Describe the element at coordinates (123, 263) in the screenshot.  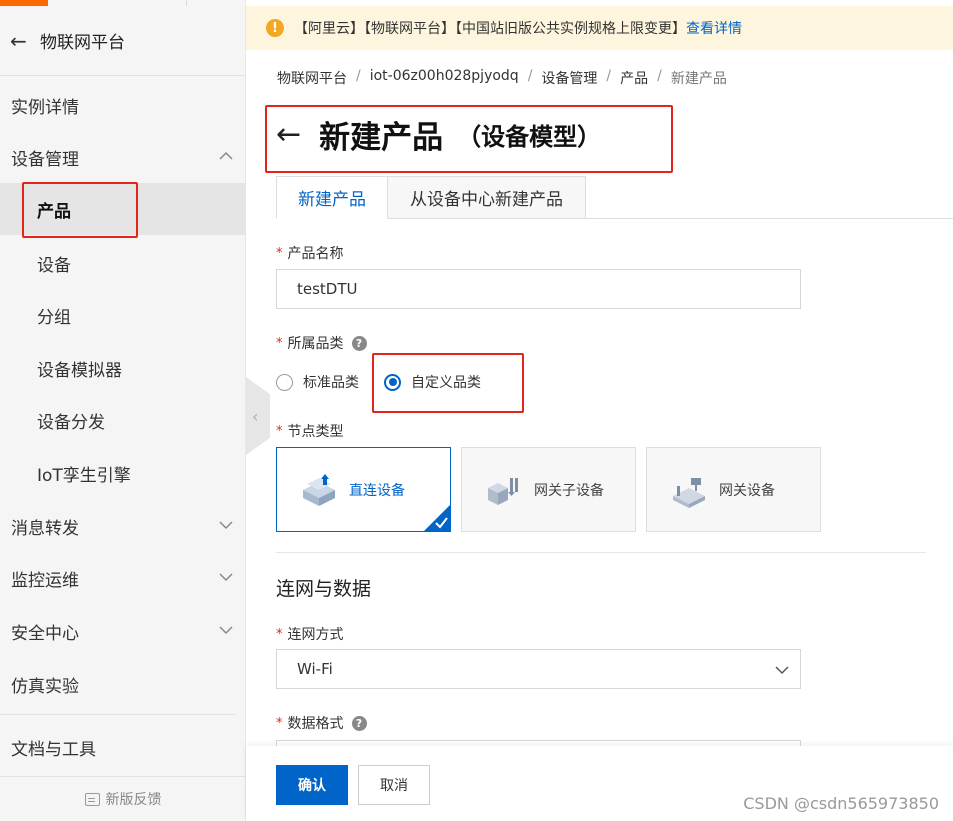
I see `sidebar-item-devices: 设备` at that location.